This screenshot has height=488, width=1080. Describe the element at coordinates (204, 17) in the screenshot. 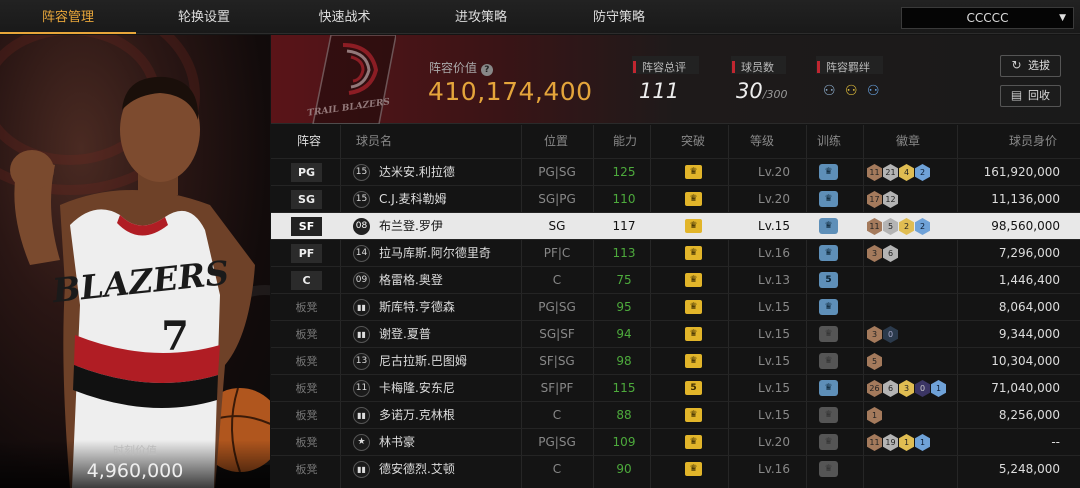

I see `tab-rotation: 轮换设置` at that location.